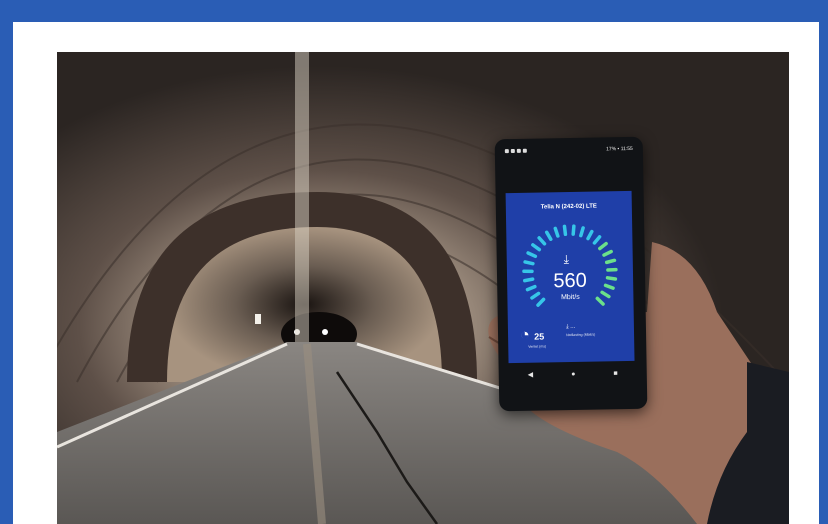  What do you see at coordinates (580, 330) in the screenshot?
I see `download-readout: ⤓ ... Nedlasting (Mbit/s)` at bounding box center [580, 330].